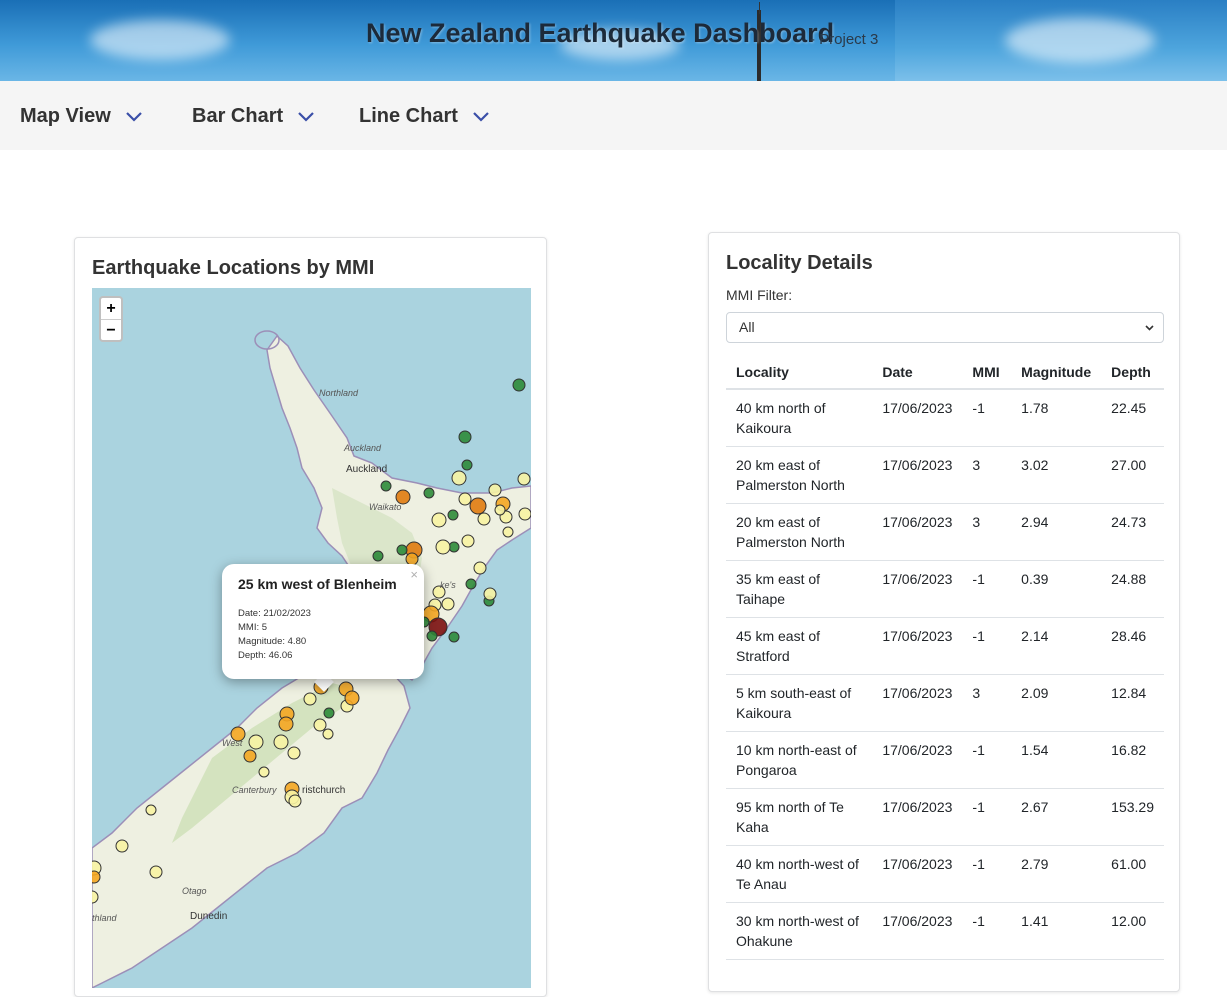  I want to click on nav-label: Bar Chart, so click(238, 116).